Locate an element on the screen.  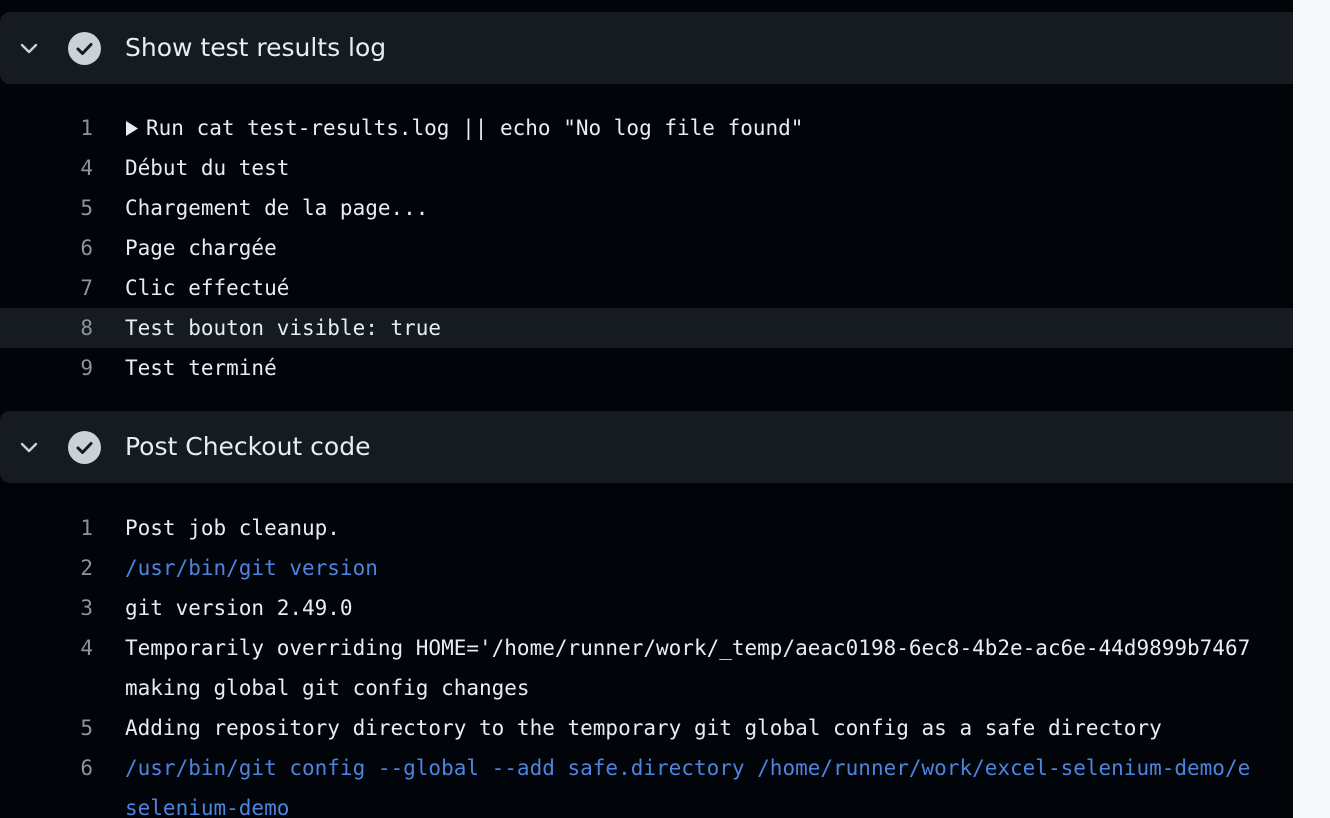
step-title: Post Checkout code is located at coordinates (248, 446).